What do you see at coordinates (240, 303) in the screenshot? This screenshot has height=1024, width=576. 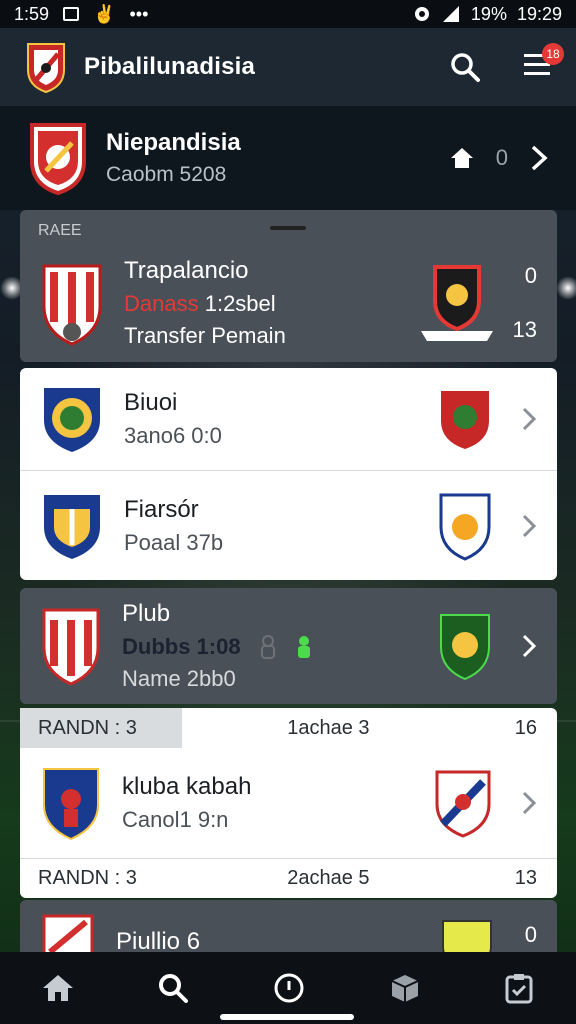 I see `featured-score: 1:2sbel` at bounding box center [240, 303].